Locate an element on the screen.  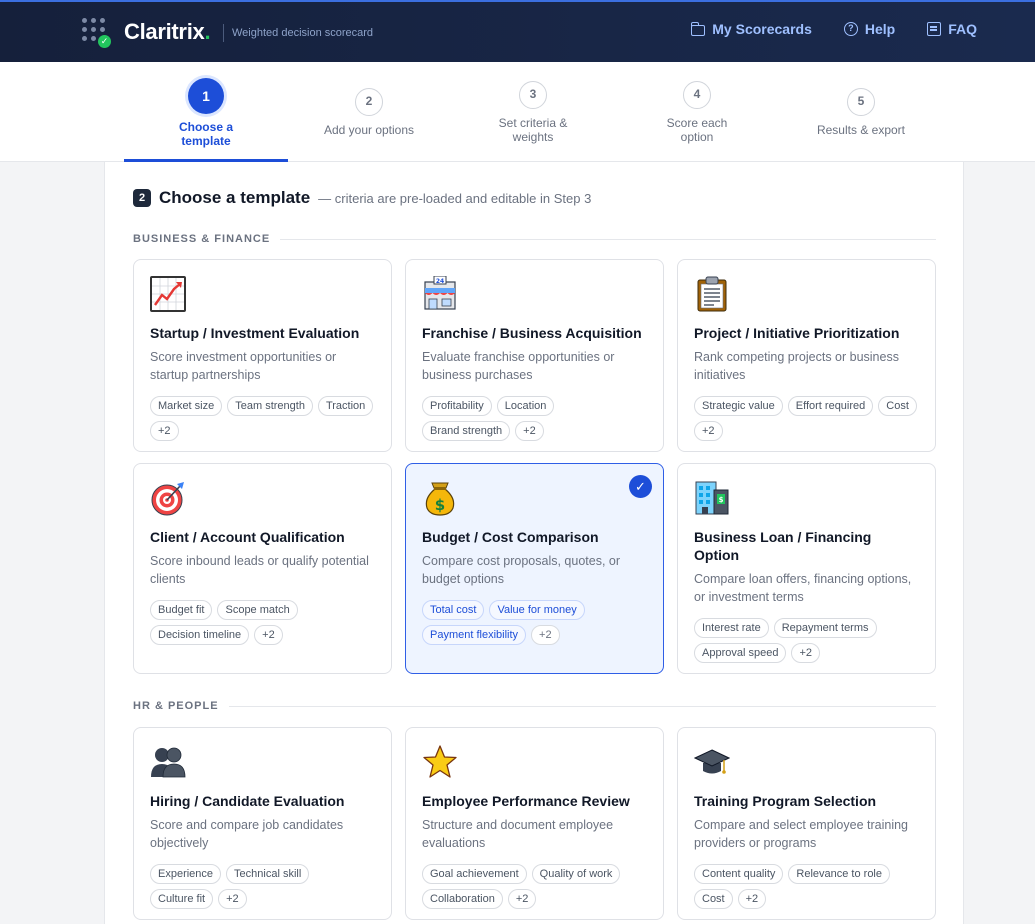
category-label: HR & PEOPLE is located at coordinates (176, 706).